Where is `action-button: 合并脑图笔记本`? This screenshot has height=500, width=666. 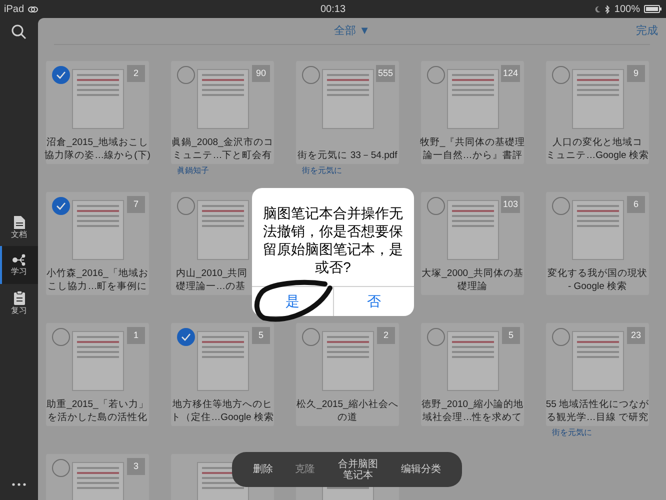 action-button: 合并脑图笔记本 is located at coordinates (358, 469).